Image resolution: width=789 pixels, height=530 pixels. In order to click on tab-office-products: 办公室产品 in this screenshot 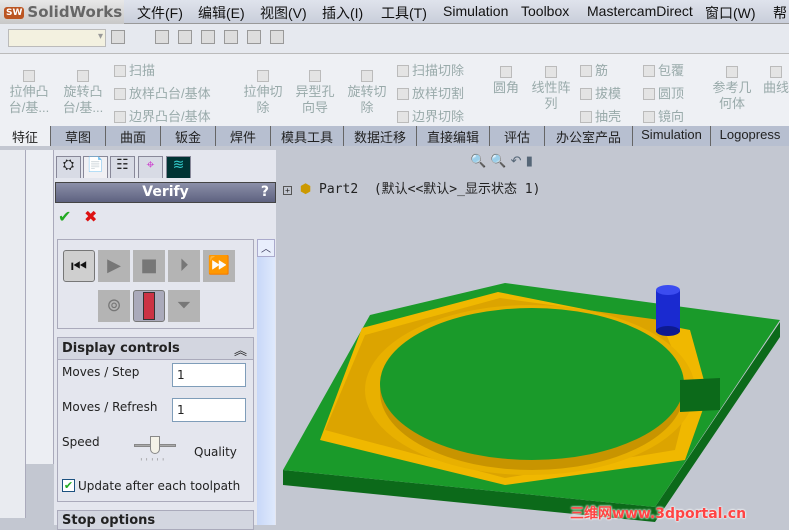, I will do `click(588, 136)`.